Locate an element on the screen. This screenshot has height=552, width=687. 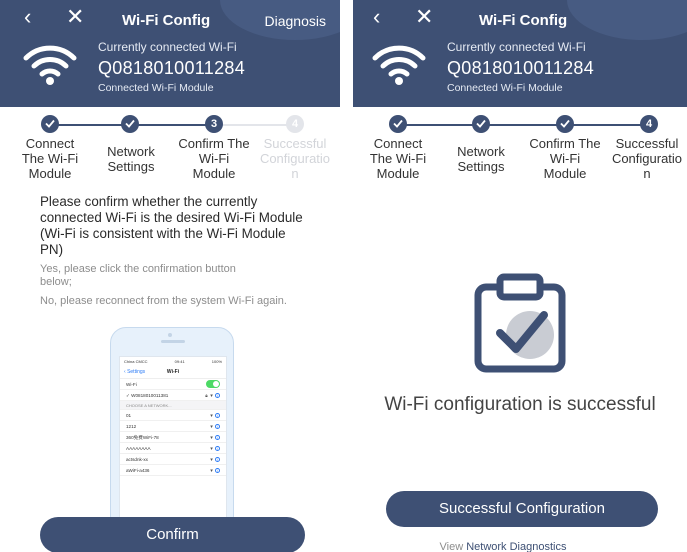
phone-nav-bar: ‹ Settings Wi-Fi is located at coordinates (173, 372).